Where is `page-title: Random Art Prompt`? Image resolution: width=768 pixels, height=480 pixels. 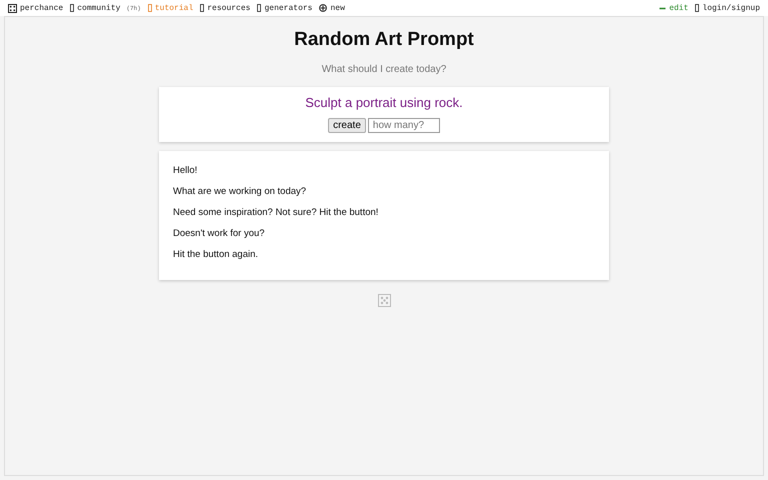 page-title: Random Art Prompt is located at coordinates (384, 40).